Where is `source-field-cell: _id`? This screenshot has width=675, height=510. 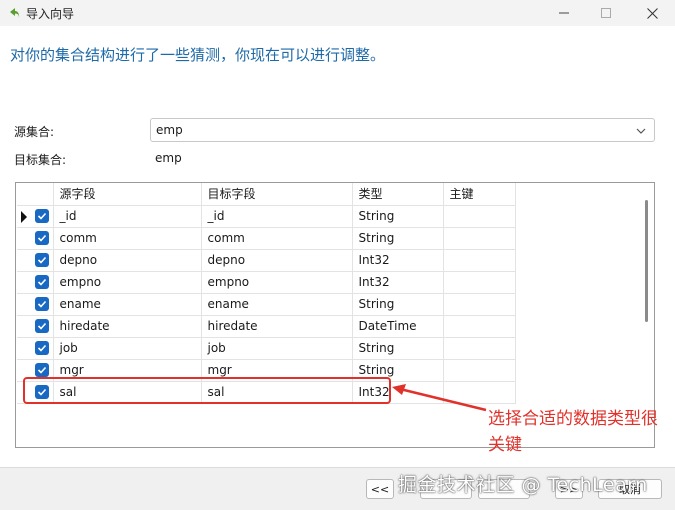
source-field-cell: _id is located at coordinates (127, 216).